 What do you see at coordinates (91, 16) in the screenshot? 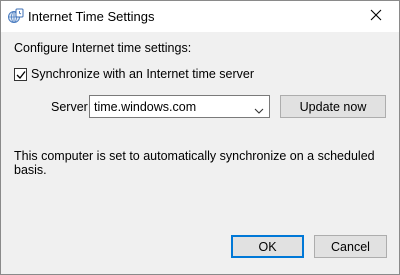
I see `window-title: Internet Time Settings` at bounding box center [91, 16].